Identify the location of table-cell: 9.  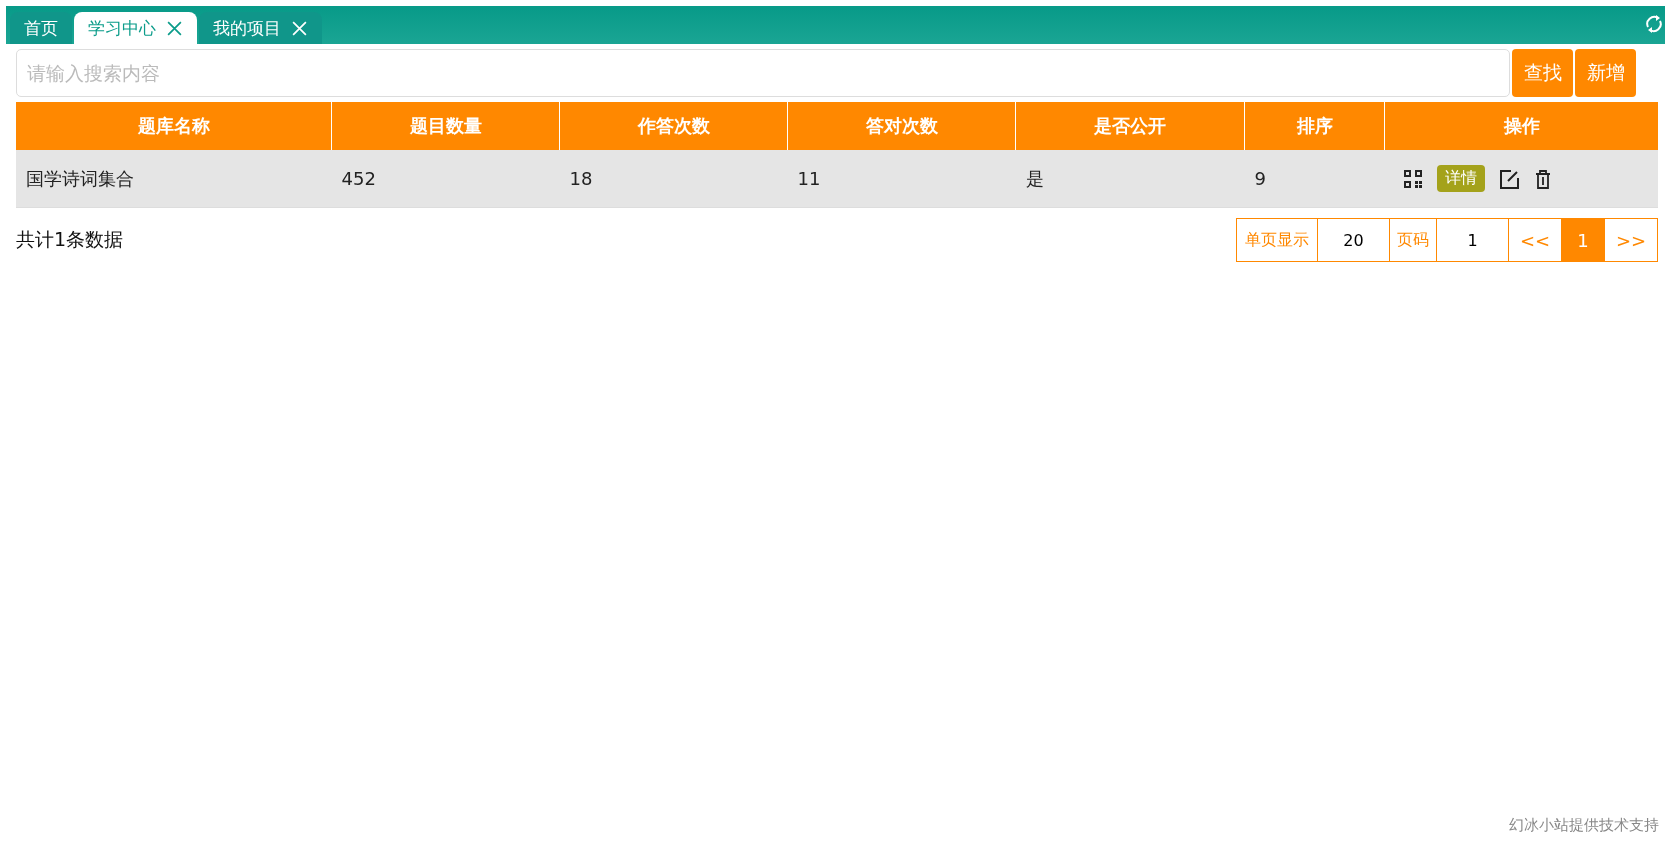
(1314, 179).